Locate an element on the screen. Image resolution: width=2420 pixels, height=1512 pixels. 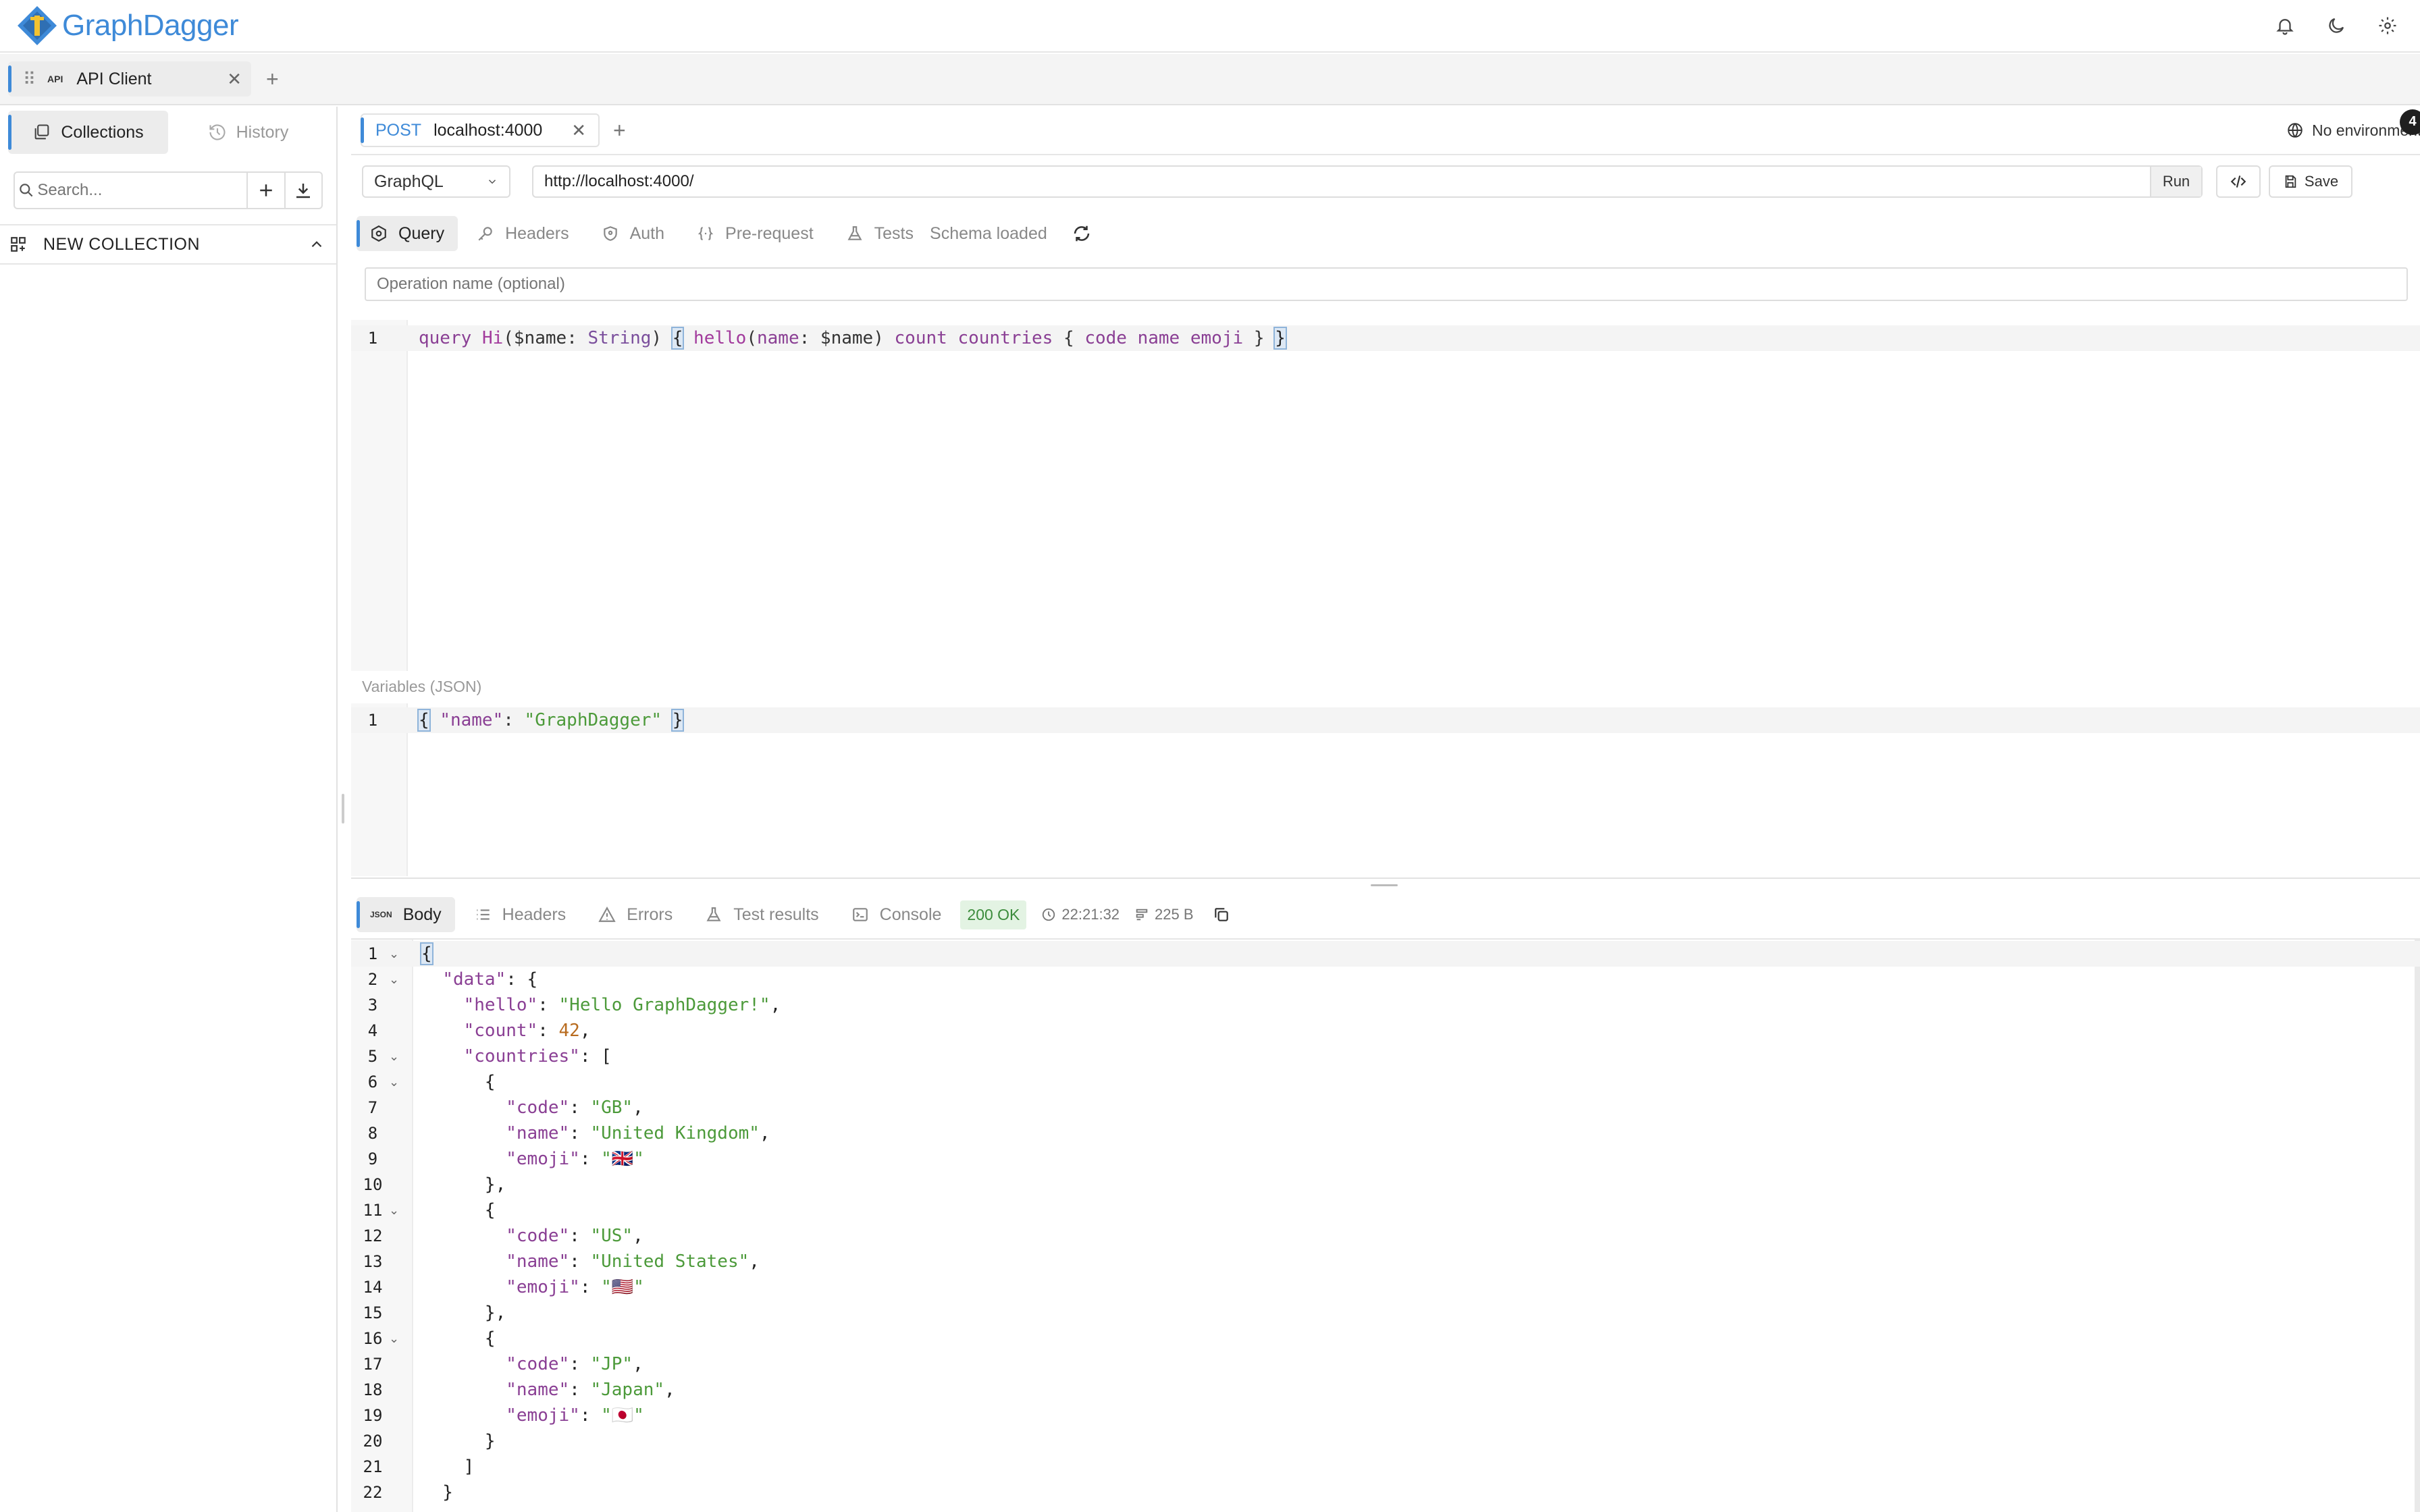
response-code: } is located at coordinates (458, 1441).